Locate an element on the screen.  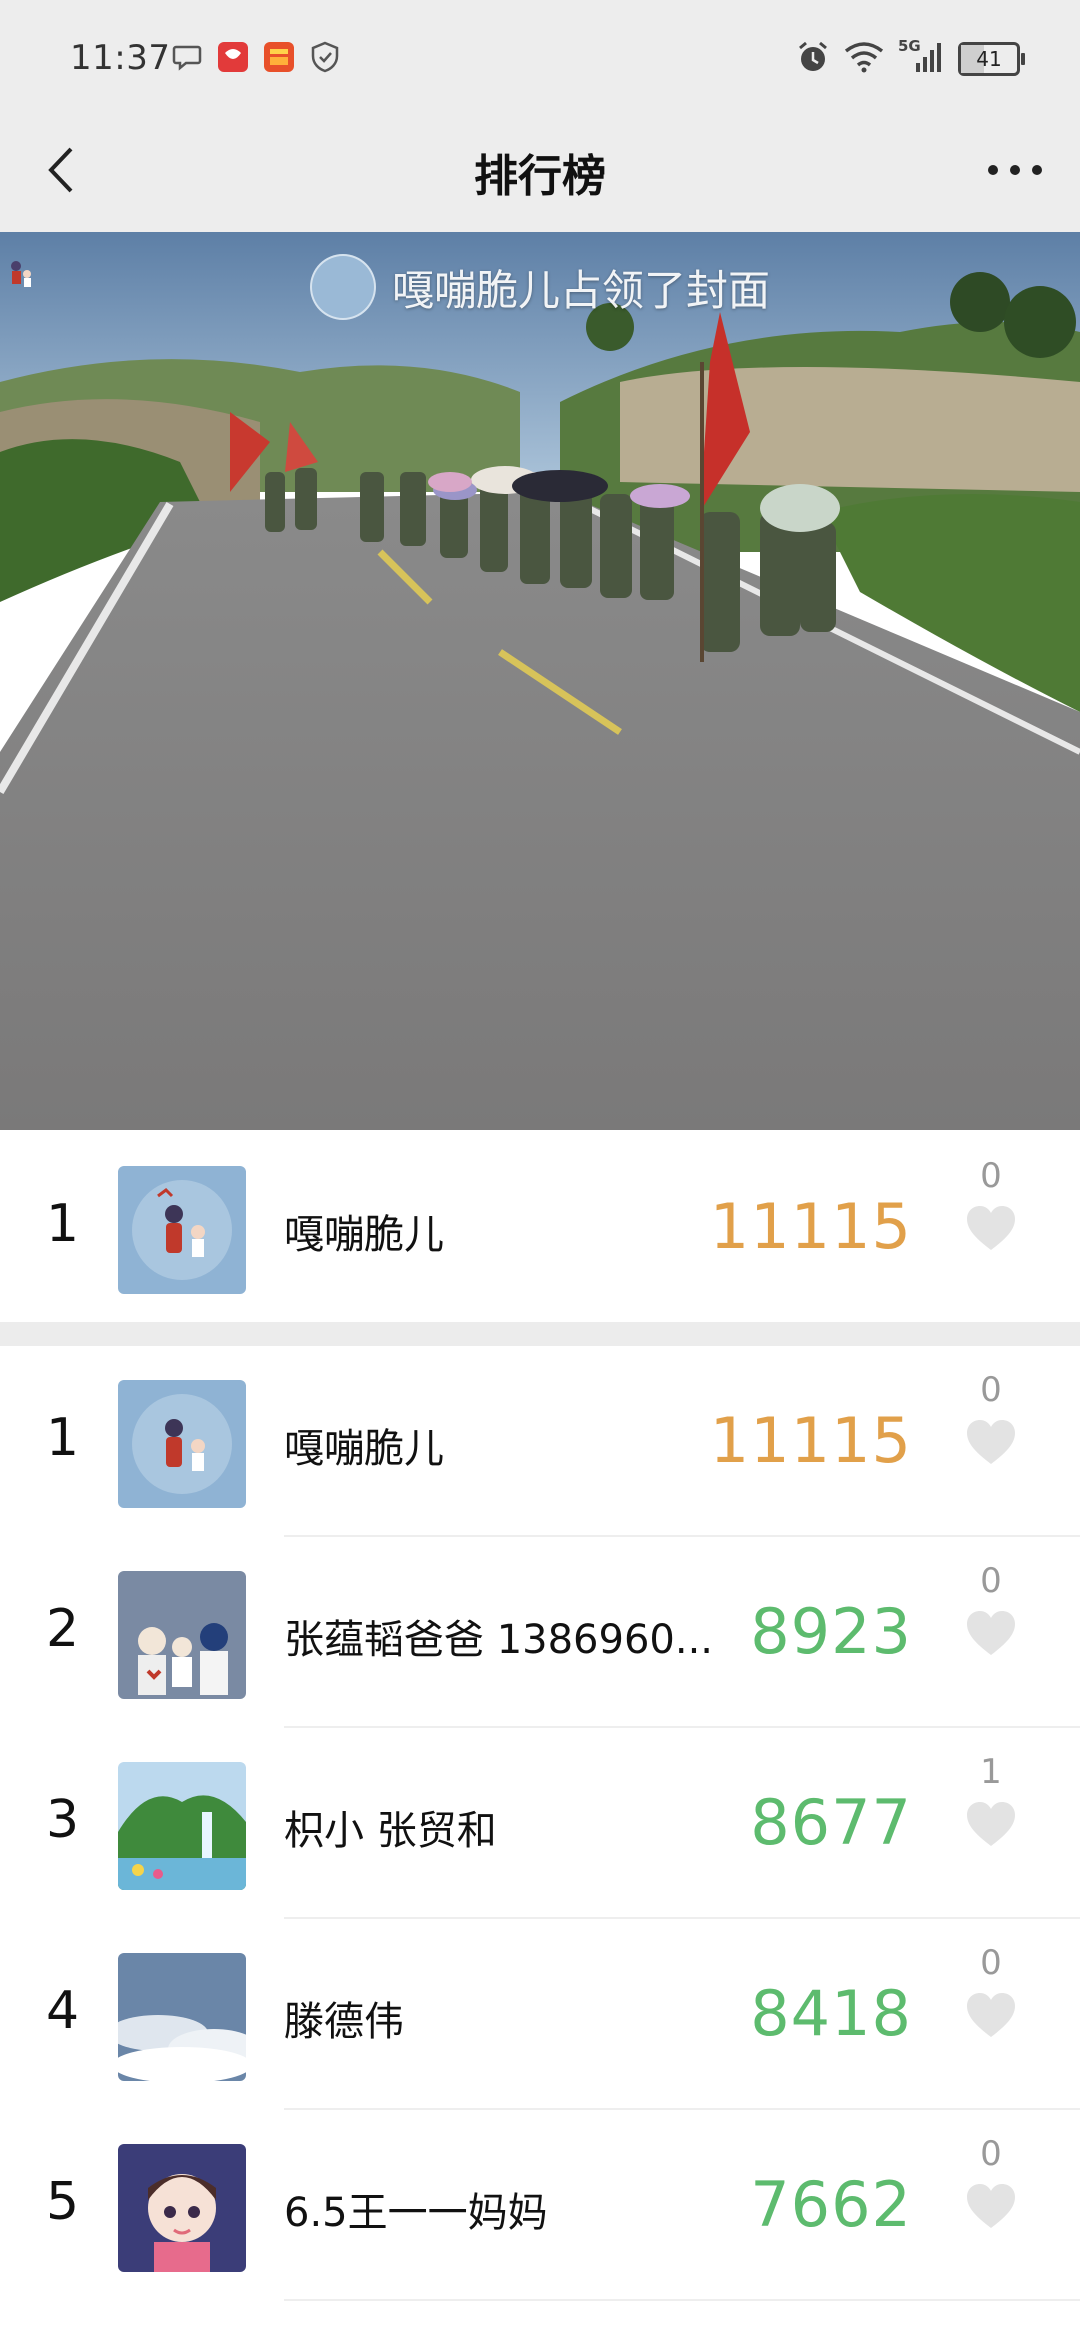
user-name: 滕德伟 is located at coordinates (344, 2022).